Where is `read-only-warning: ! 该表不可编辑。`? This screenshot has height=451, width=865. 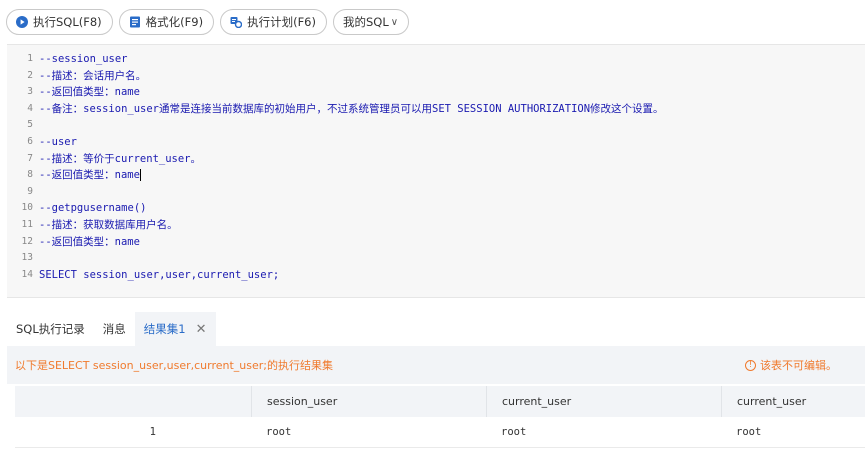
read-only-warning: ! 该表不可编辑。 is located at coordinates (791, 365).